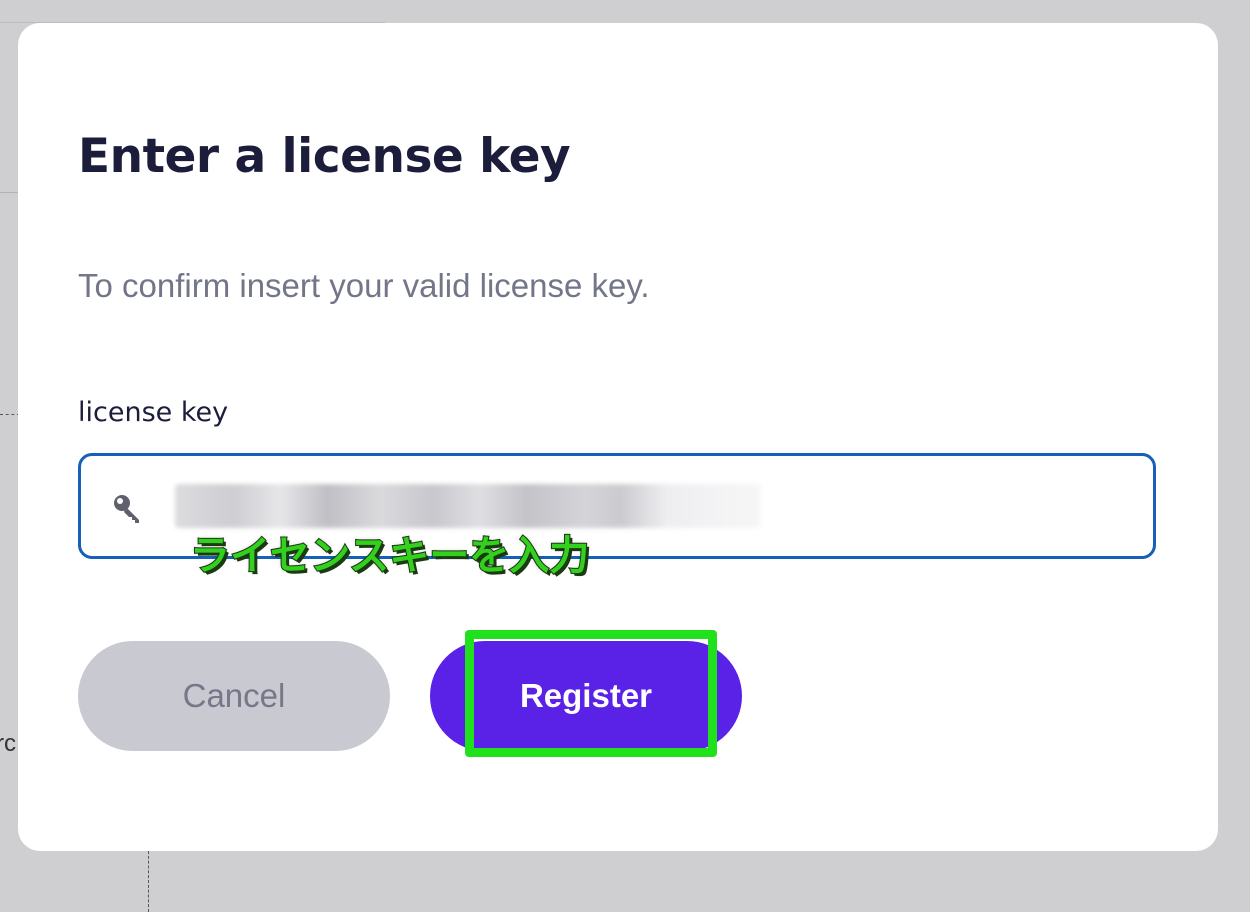 The image size is (1250, 912). What do you see at coordinates (389, 556) in the screenshot?
I see `annotation-enter-license-key: ライセンスキーを入力` at bounding box center [389, 556].